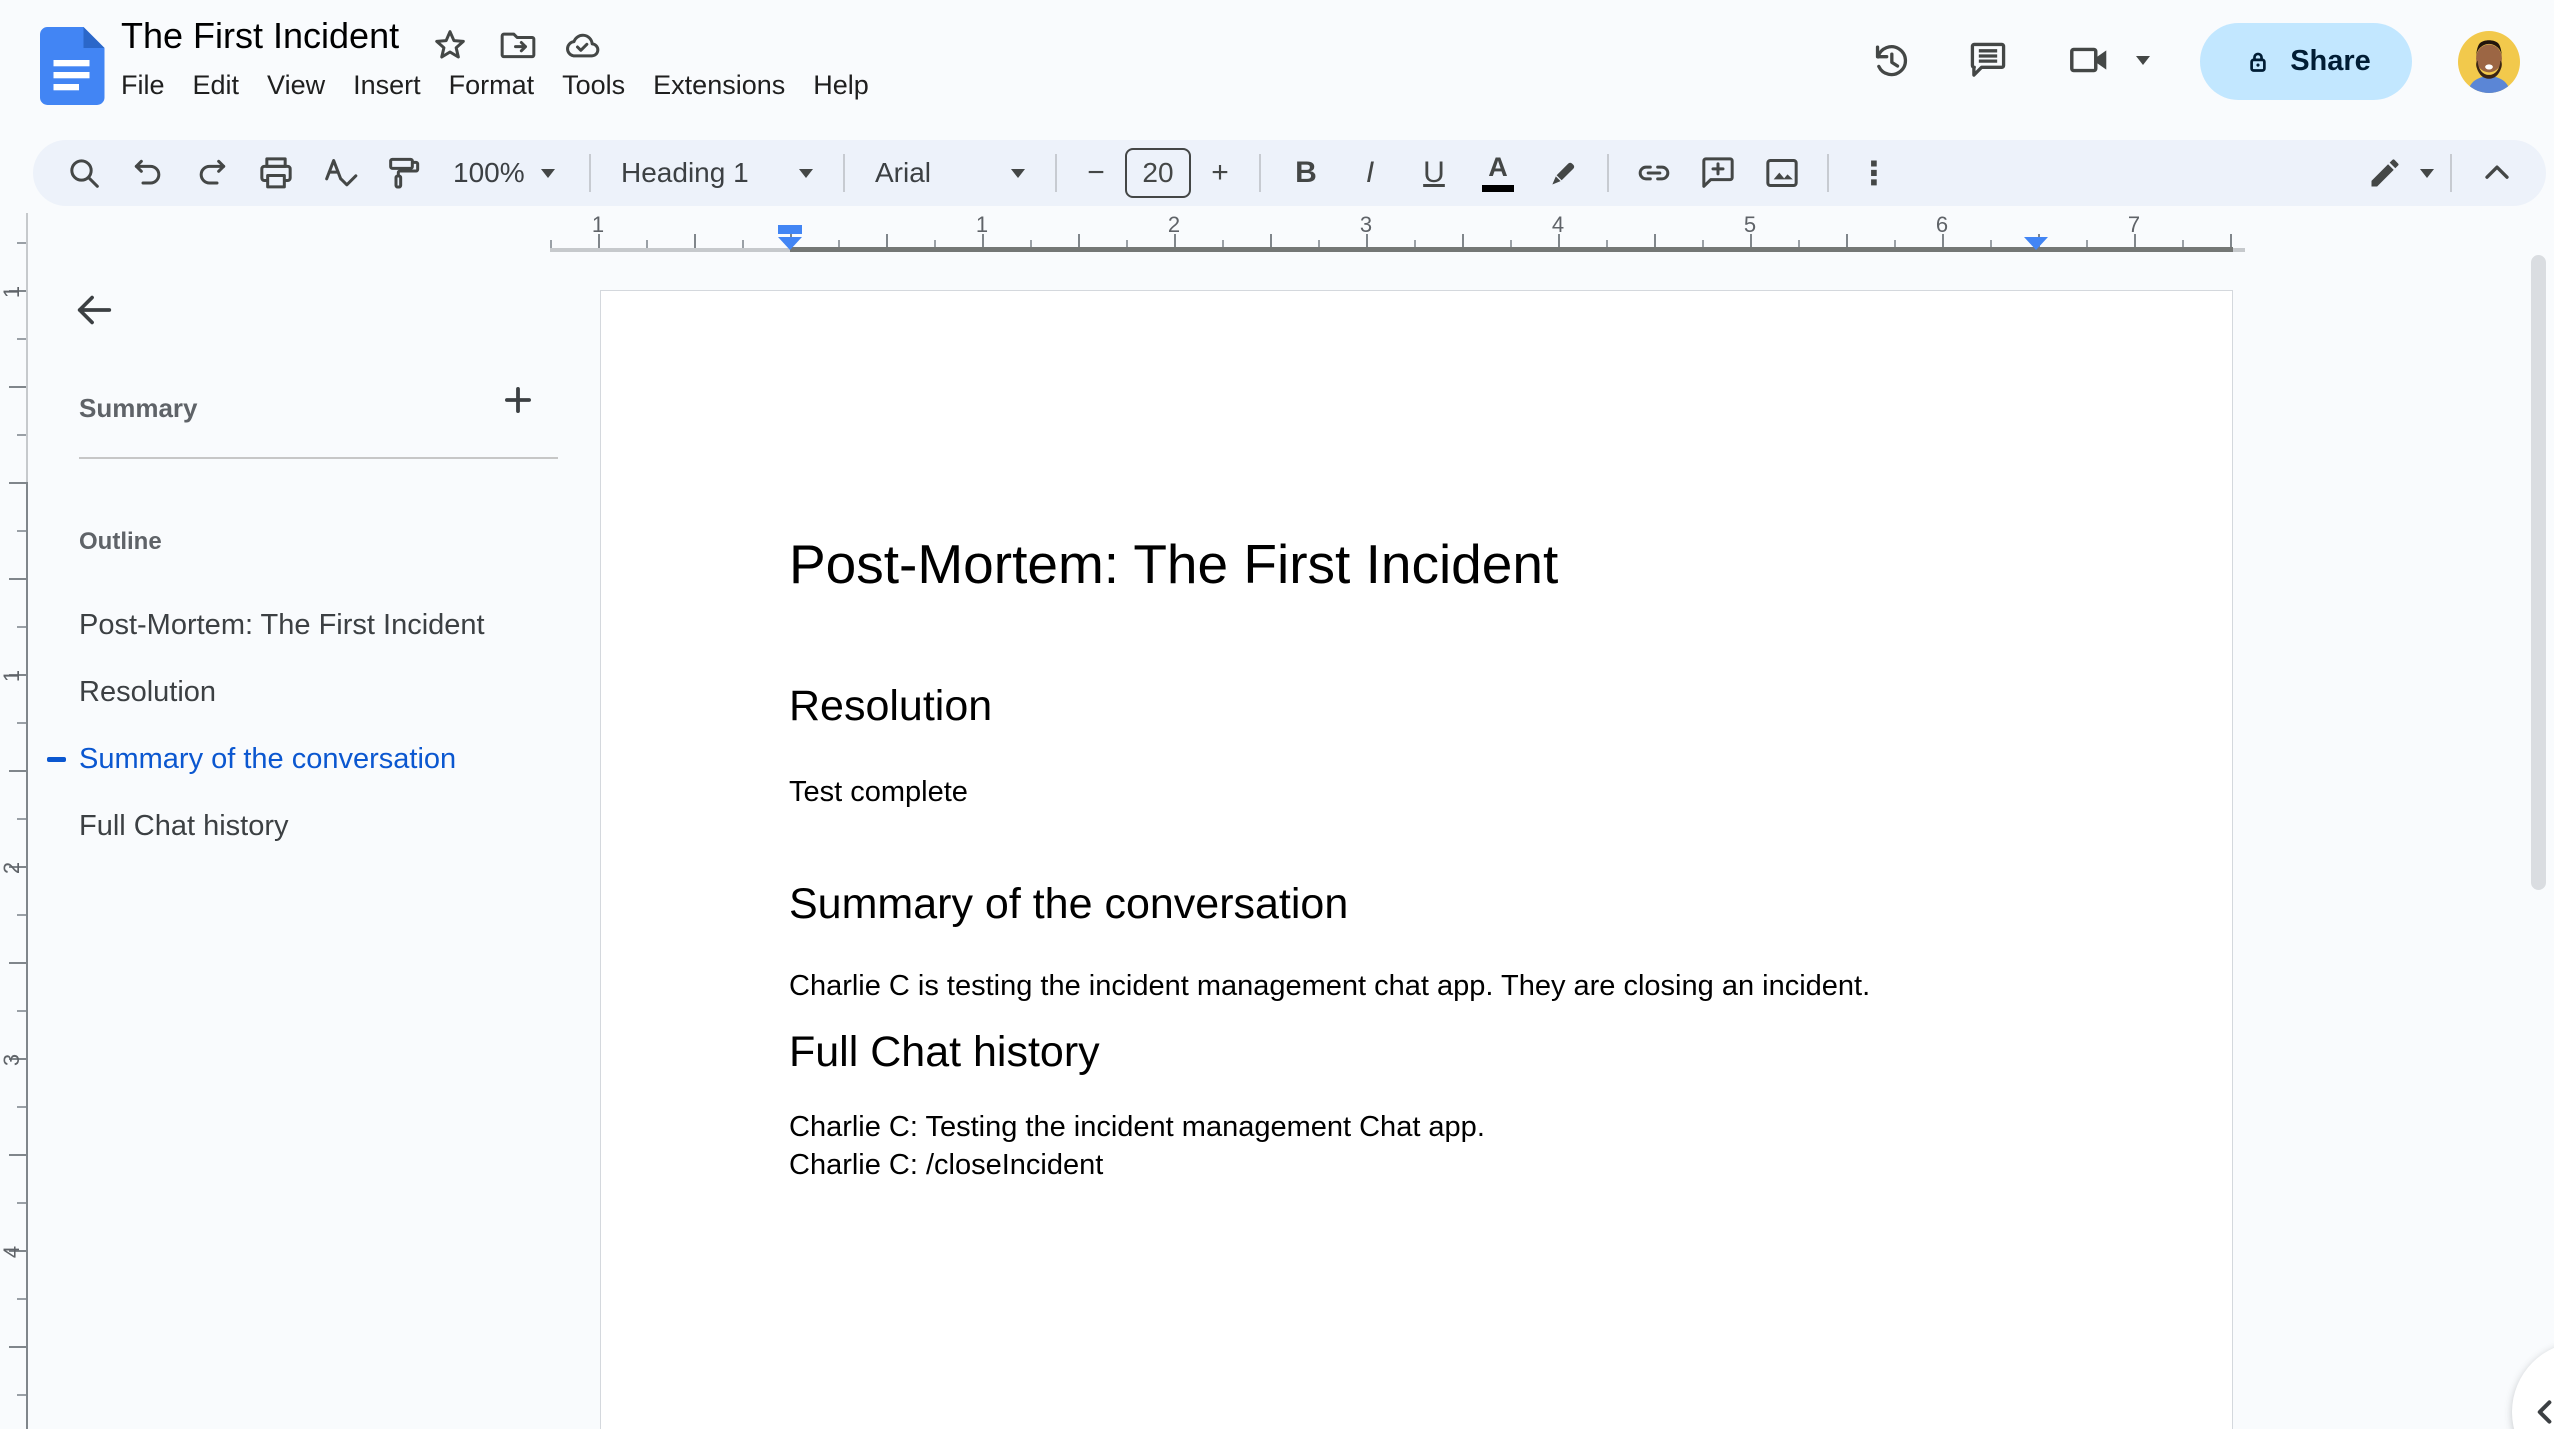 The height and width of the screenshot is (1429, 2554). Describe the element at coordinates (216, 85) in the screenshot. I see `menu-edit: Edit` at that location.